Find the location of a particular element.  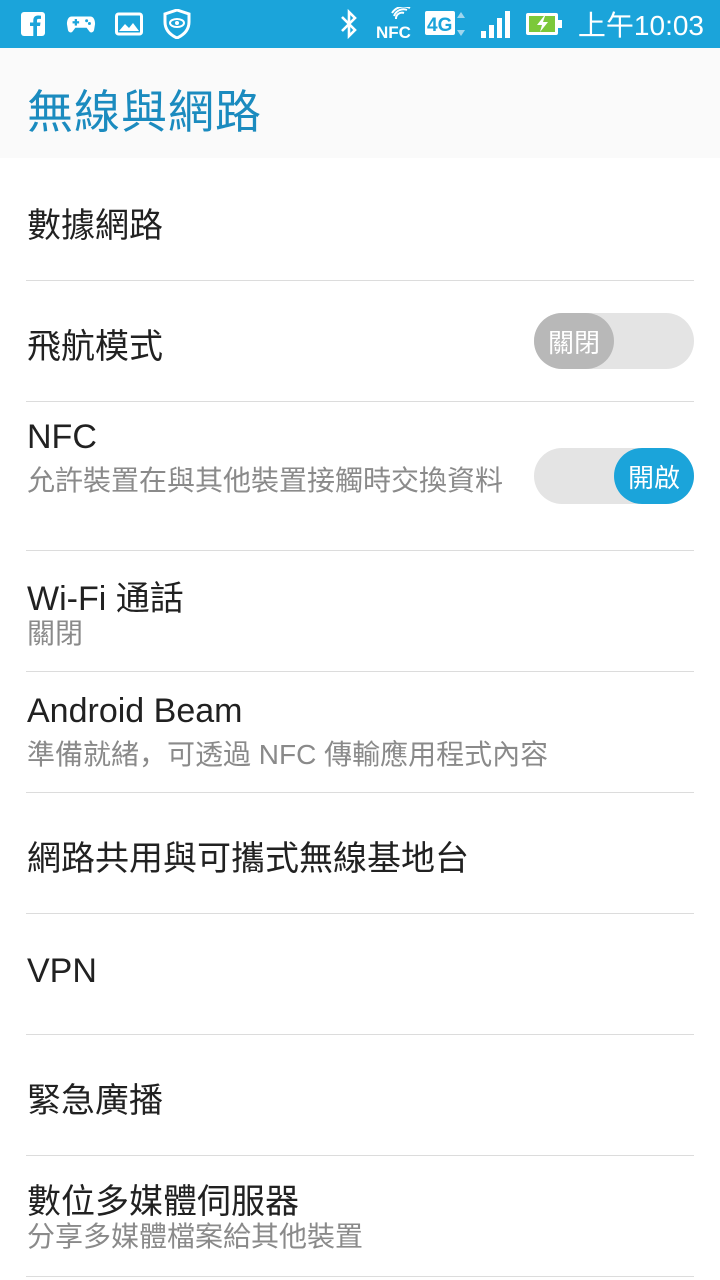

setting-title: 飛航模式 is located at coordinates (95, 347).